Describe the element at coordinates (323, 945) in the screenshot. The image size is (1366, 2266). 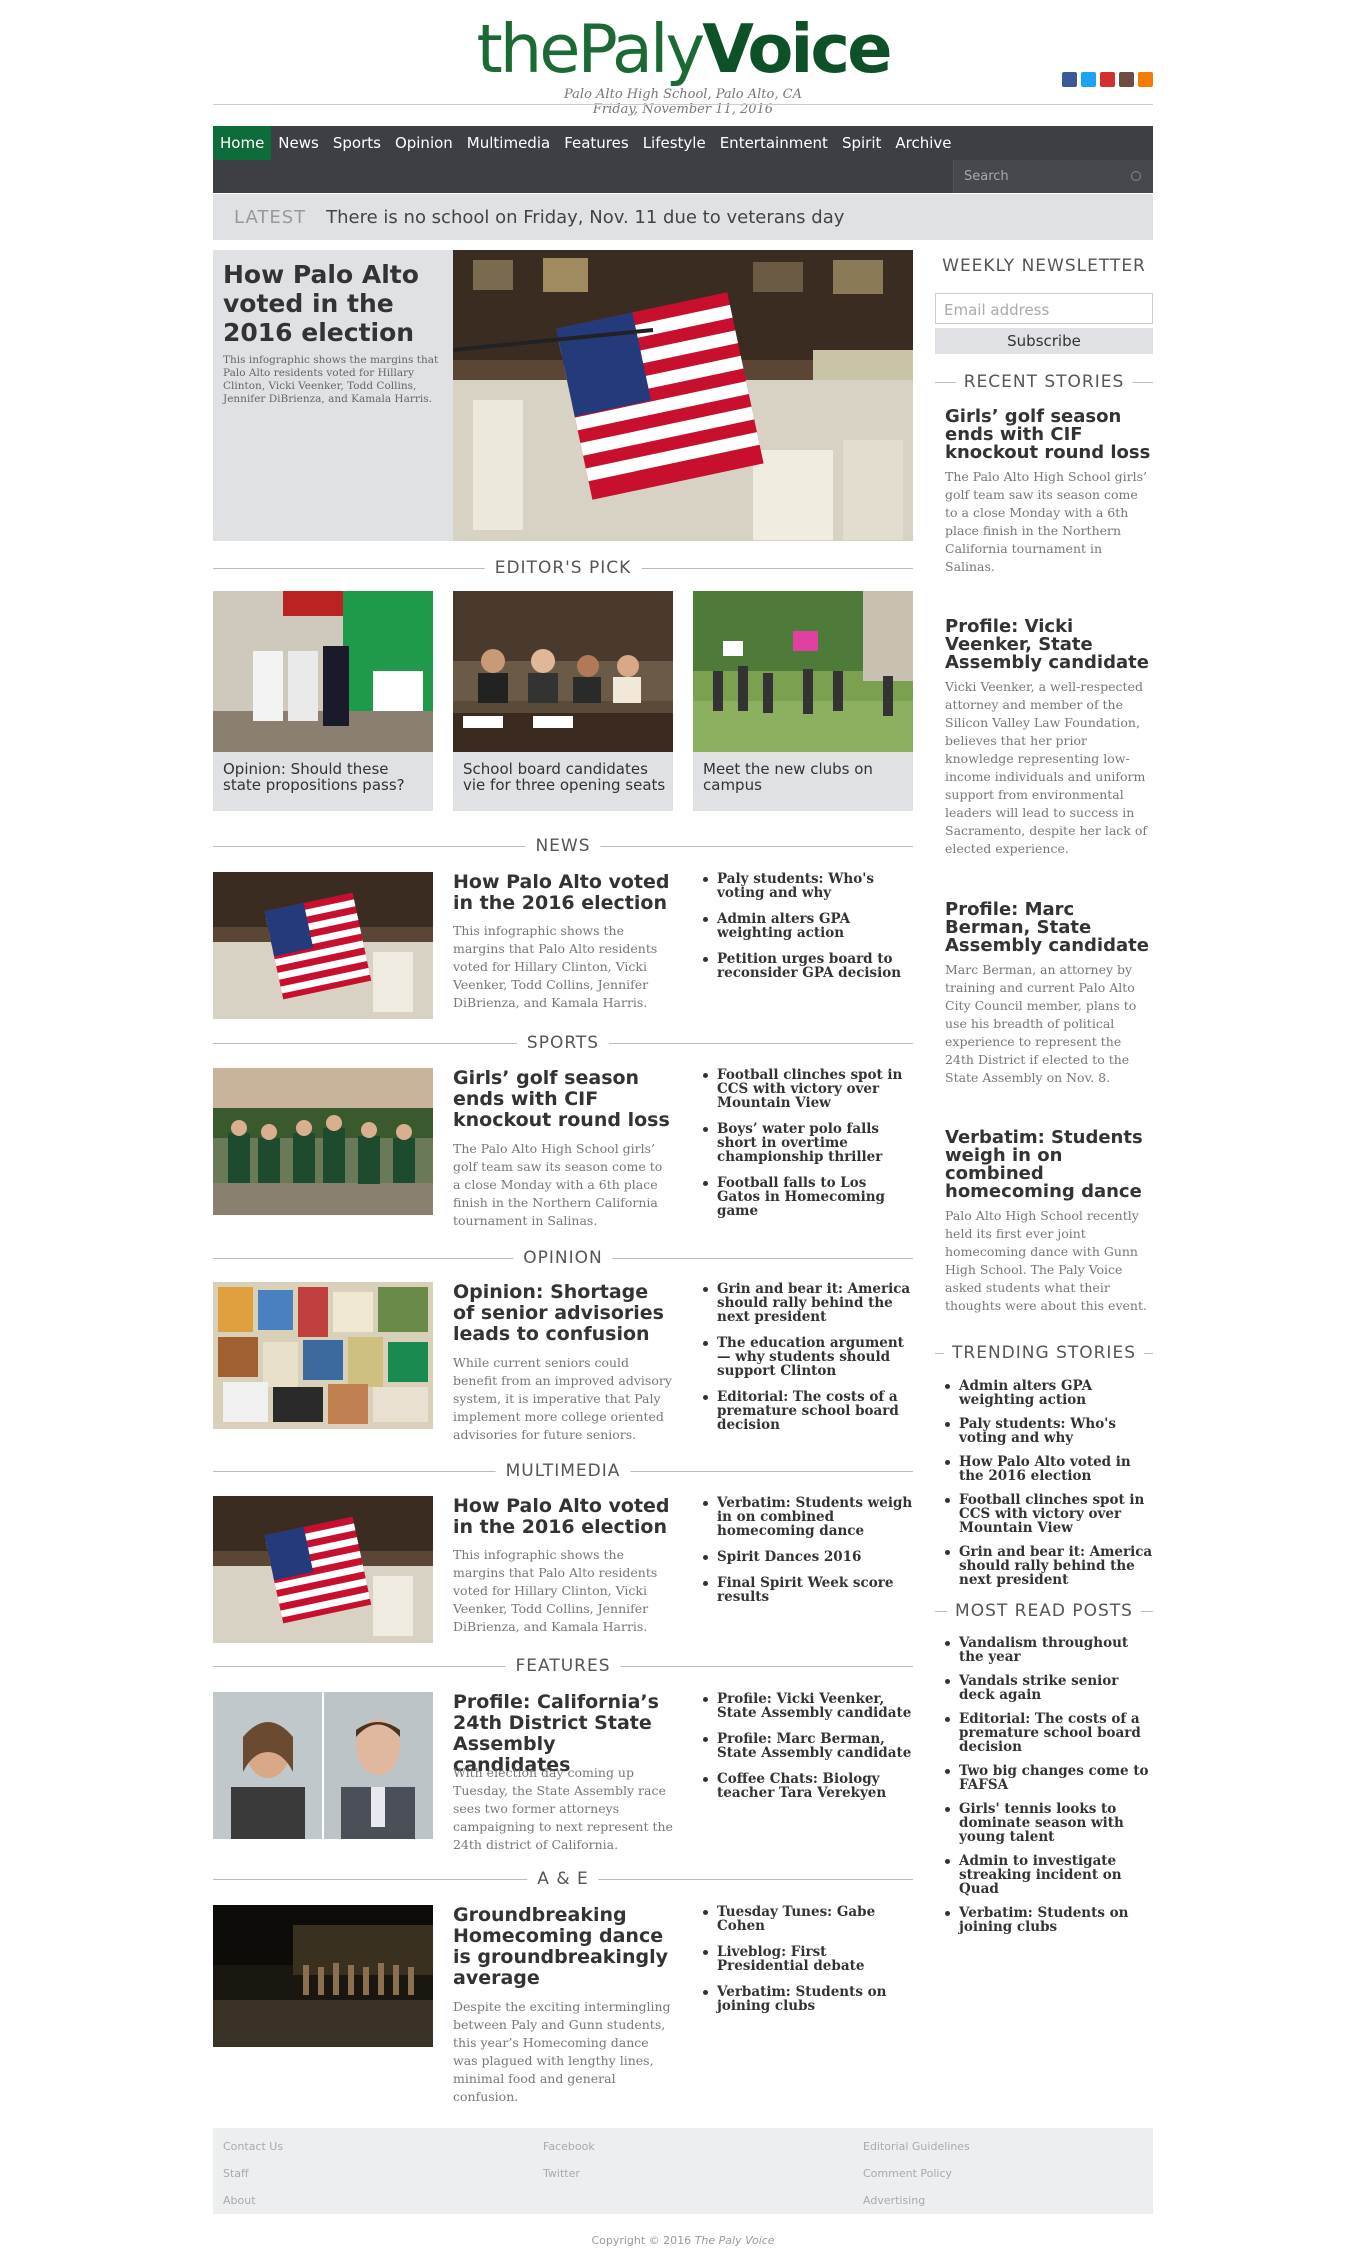
I see `news-image` at that location.